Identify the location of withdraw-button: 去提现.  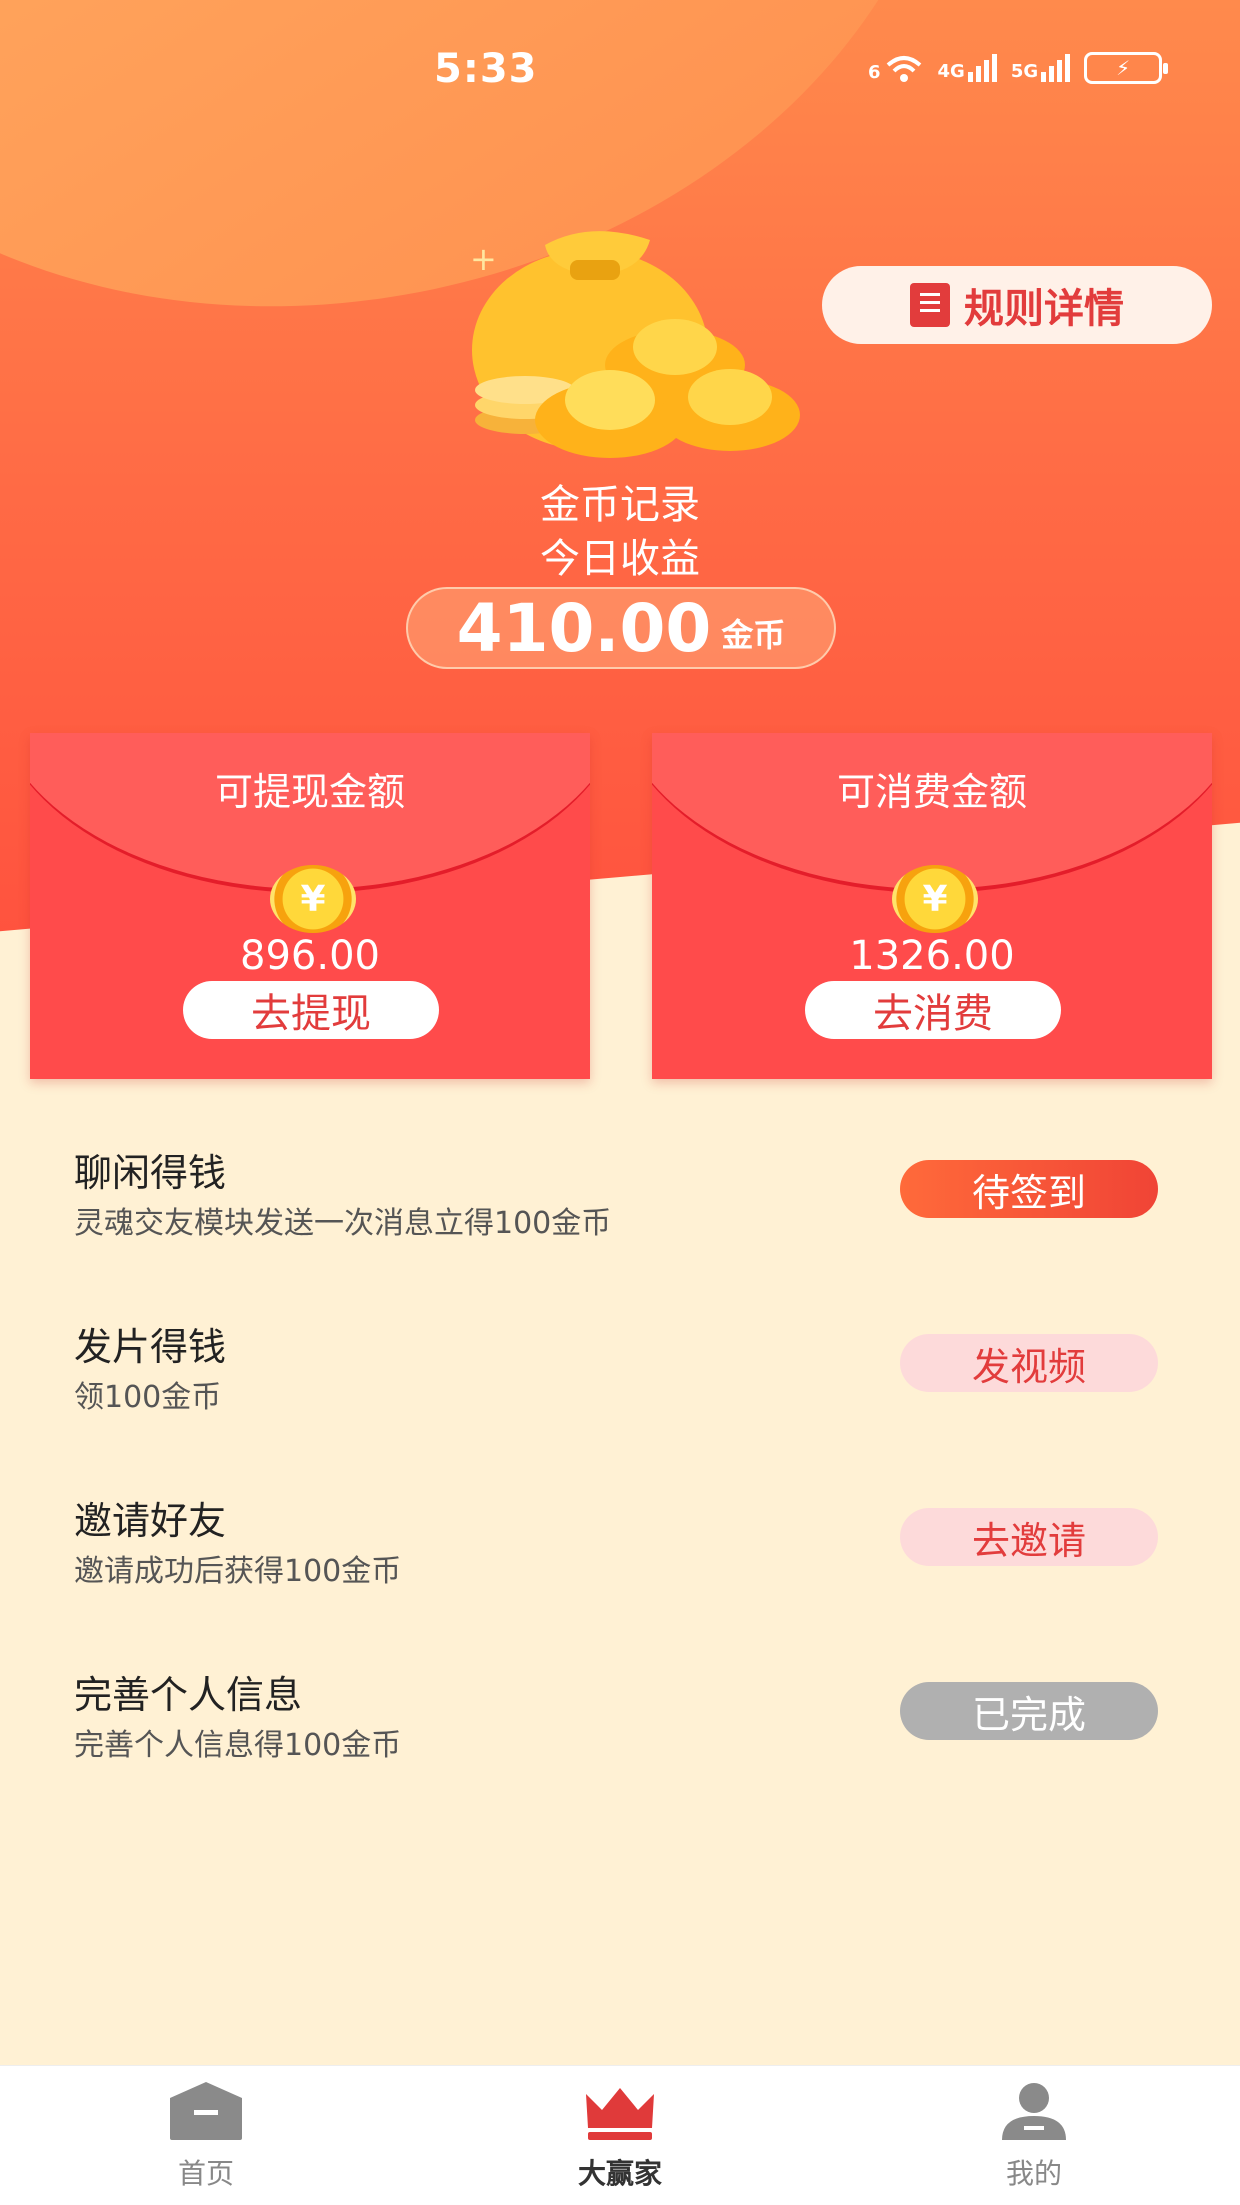
(311, 1010).